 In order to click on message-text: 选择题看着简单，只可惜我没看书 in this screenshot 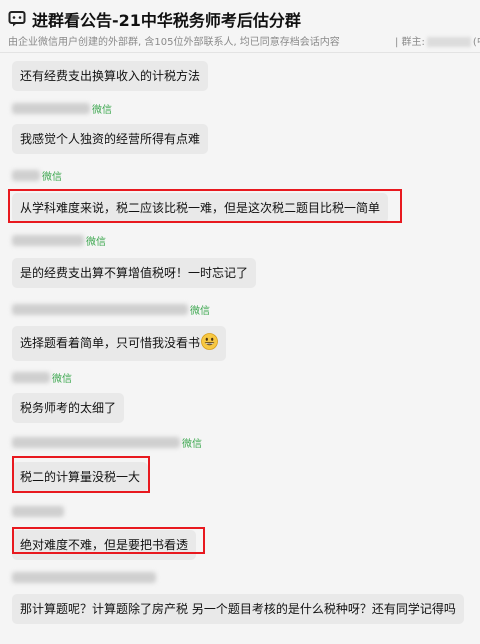, I will do `click(110, 343)`.